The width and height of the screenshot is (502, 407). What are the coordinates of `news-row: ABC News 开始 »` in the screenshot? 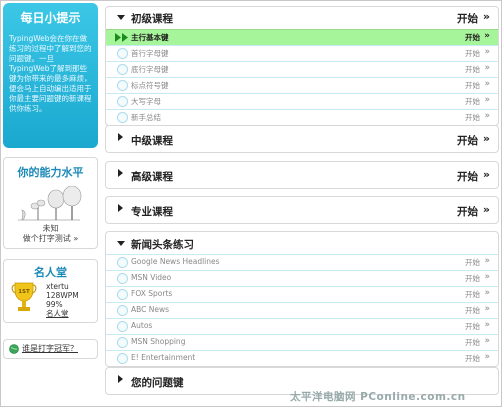 It's located at (302, 310).